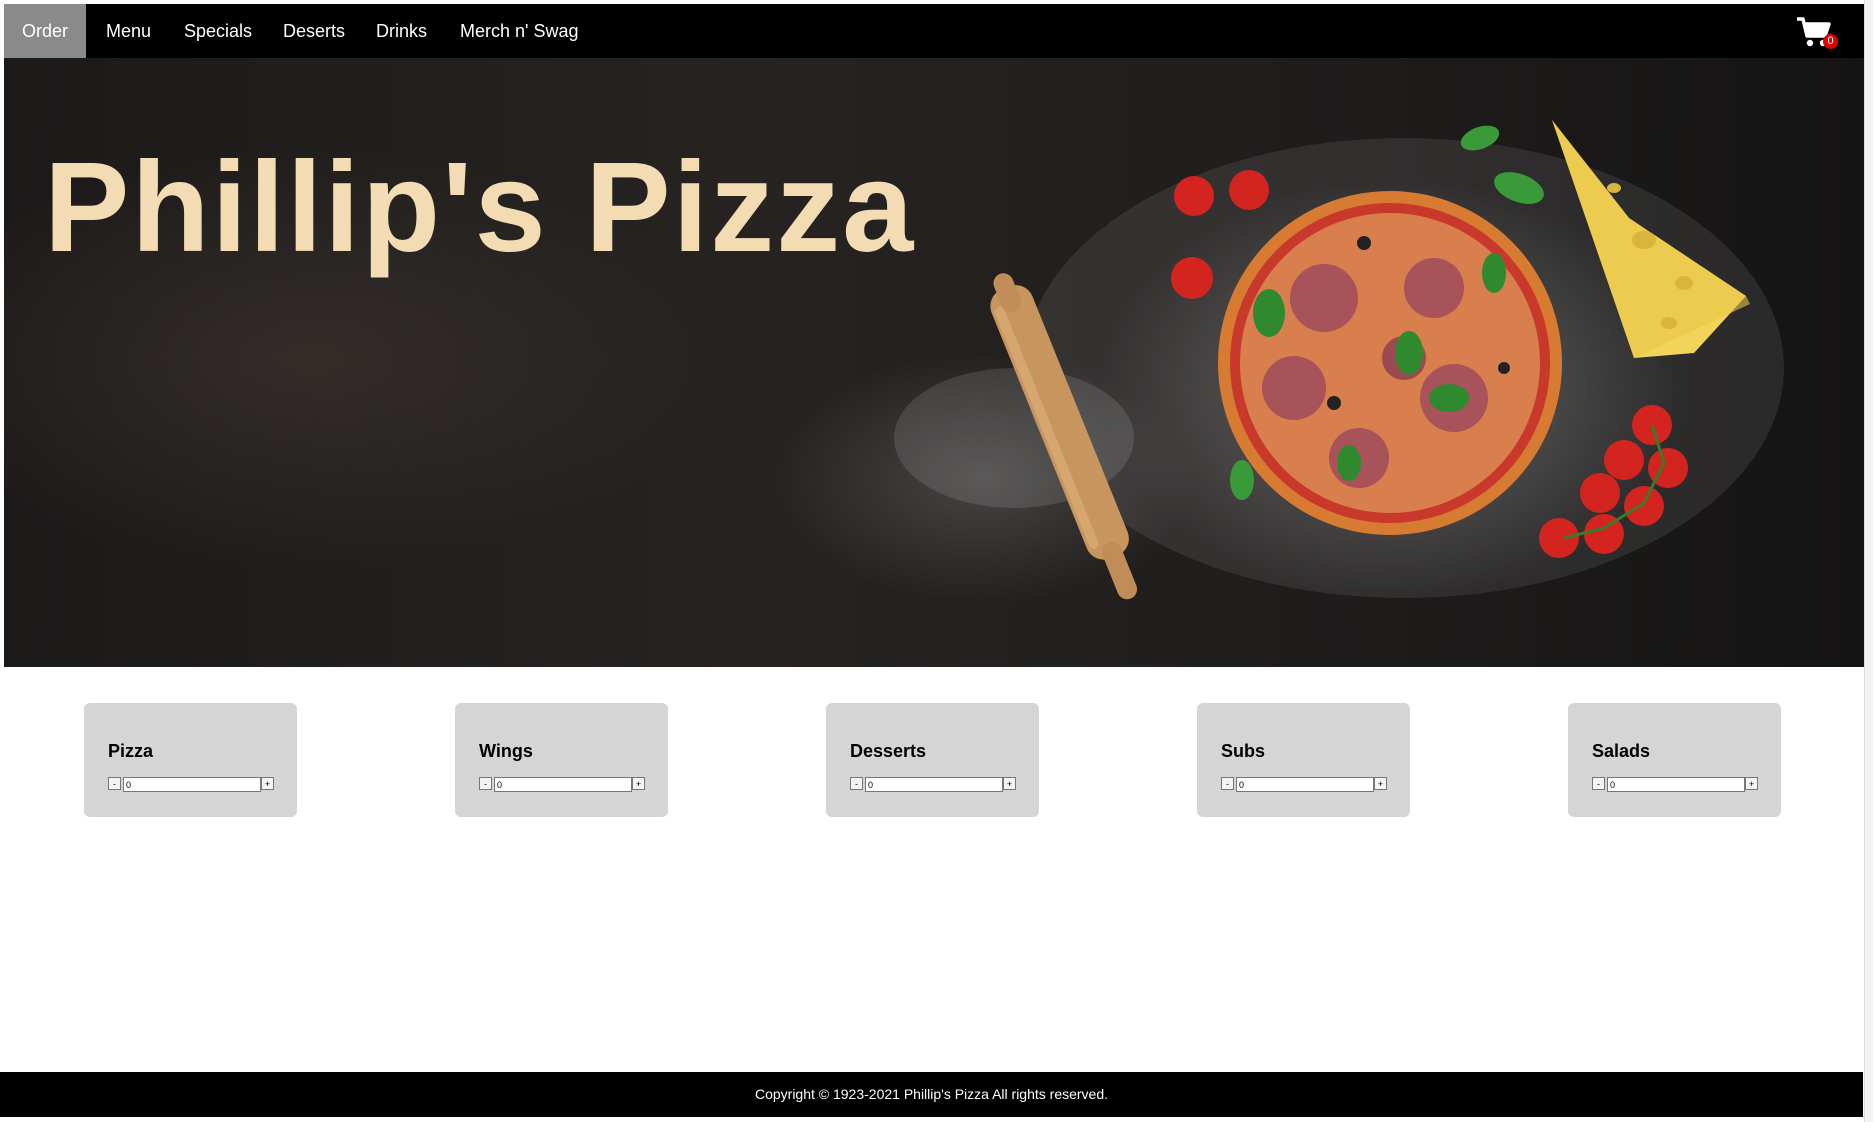  I want to click on category-label: Salads, so click(1621, 751).